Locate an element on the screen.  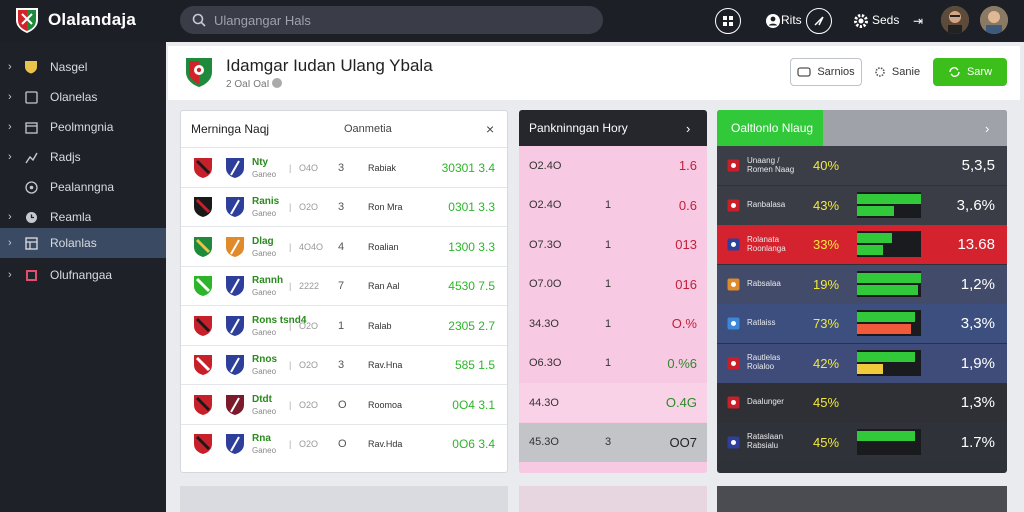
sidebar-item-7: › Rolanlas is located at coordinates (83, 243).